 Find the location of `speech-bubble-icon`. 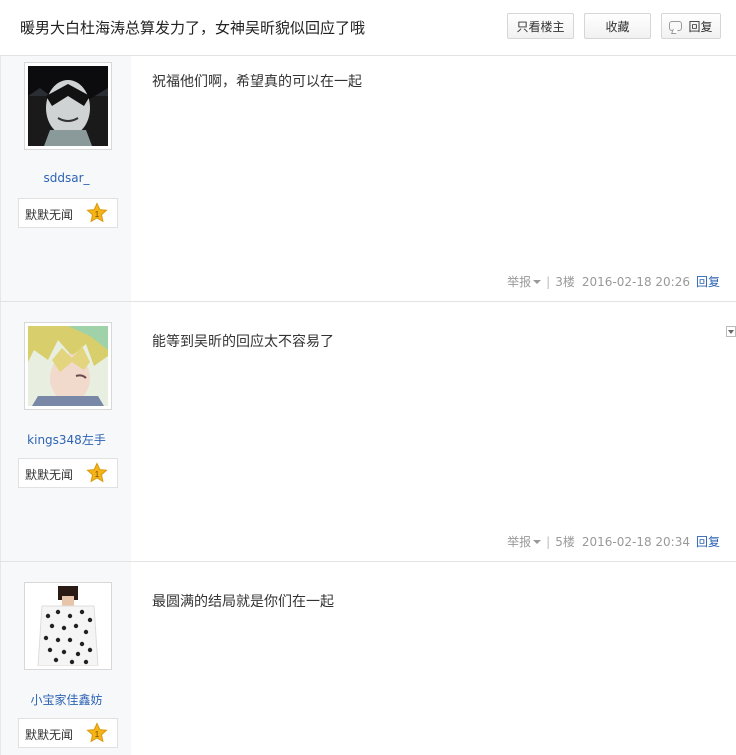

speech-bubble-icon is located at coordinates (676, 26).